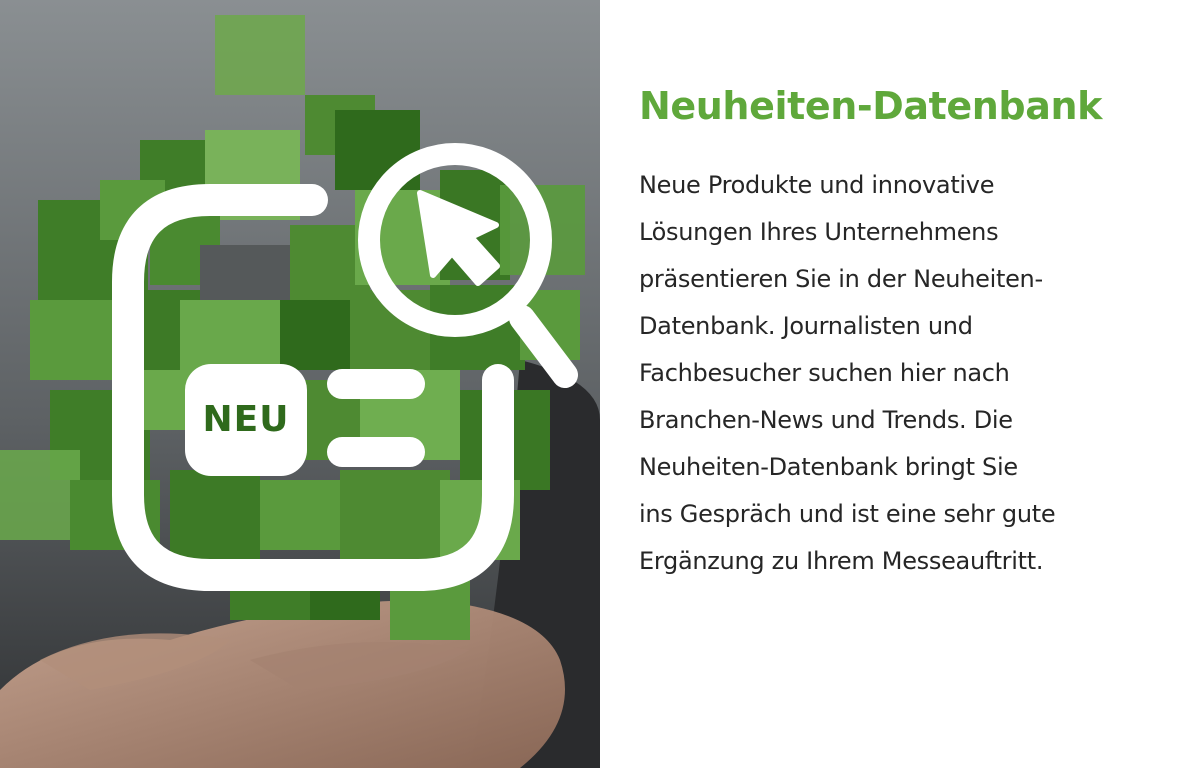 This screenshot has height=768, width=1200. Describe the element at coordinates (870, 106) in the screenshot. I see `page-title: Neuheiten-Datenbank` at that location.